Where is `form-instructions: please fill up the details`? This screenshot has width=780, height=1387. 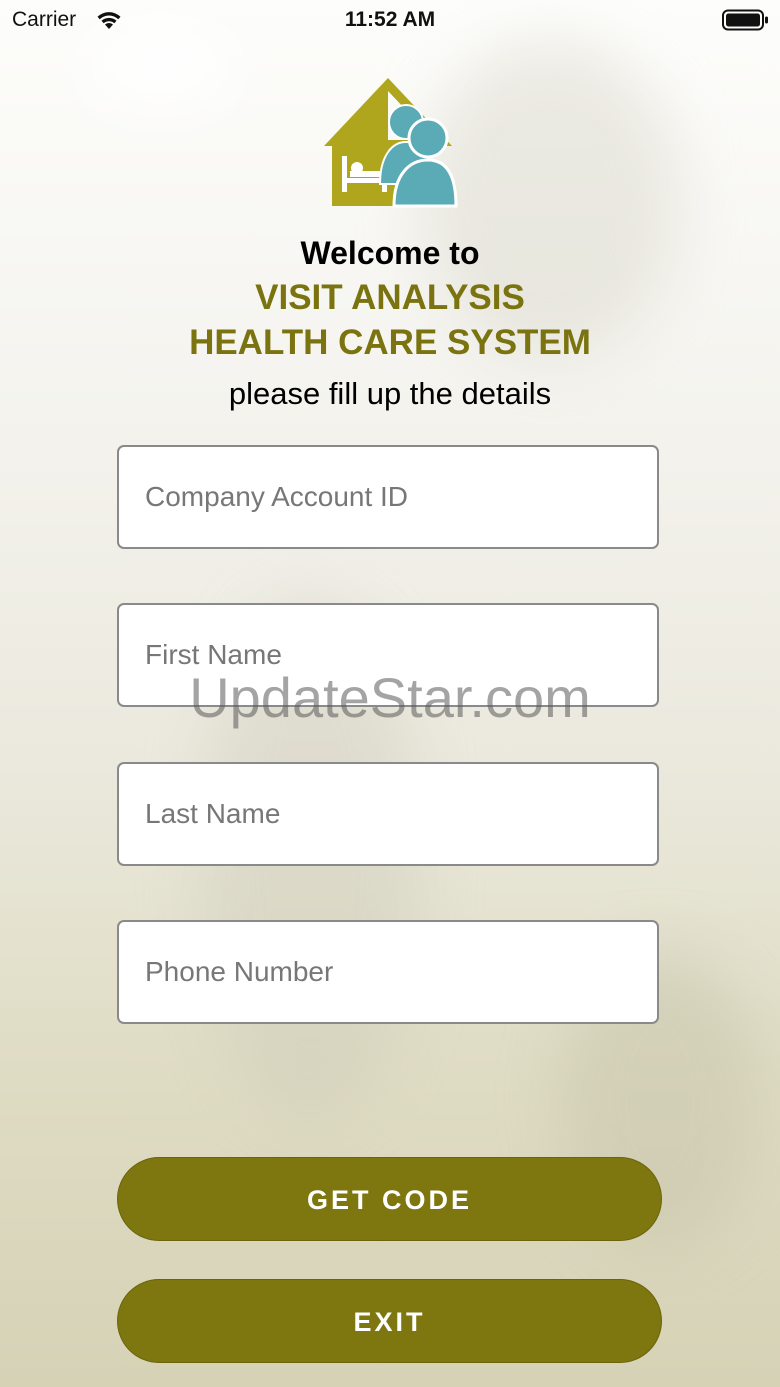
form-instructions: please fill up the details is located at coordinates (390, 393).